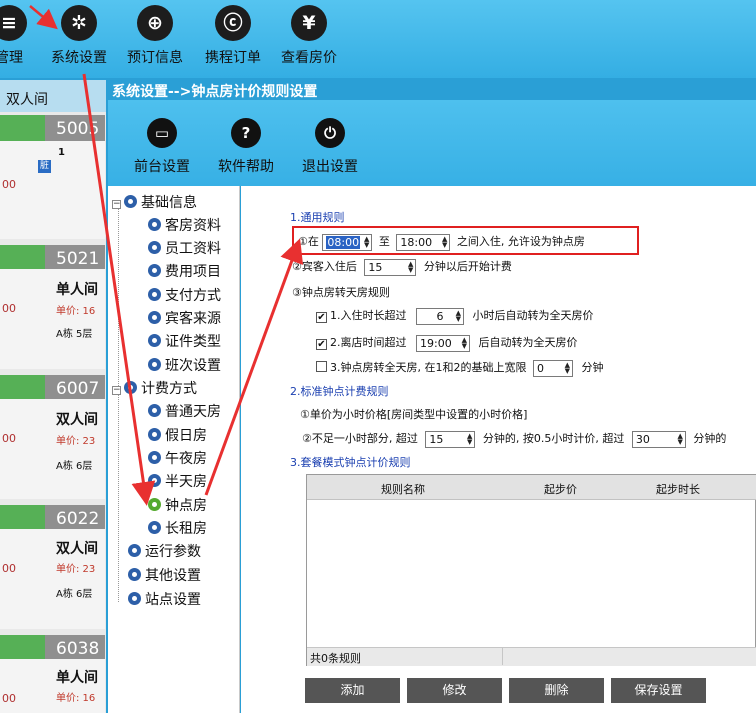 This screenshot has height=713, width=756. Describe the element at coordinates (119, 289) in the screenshot. I see `arrow-to-hourly-room` at that location.